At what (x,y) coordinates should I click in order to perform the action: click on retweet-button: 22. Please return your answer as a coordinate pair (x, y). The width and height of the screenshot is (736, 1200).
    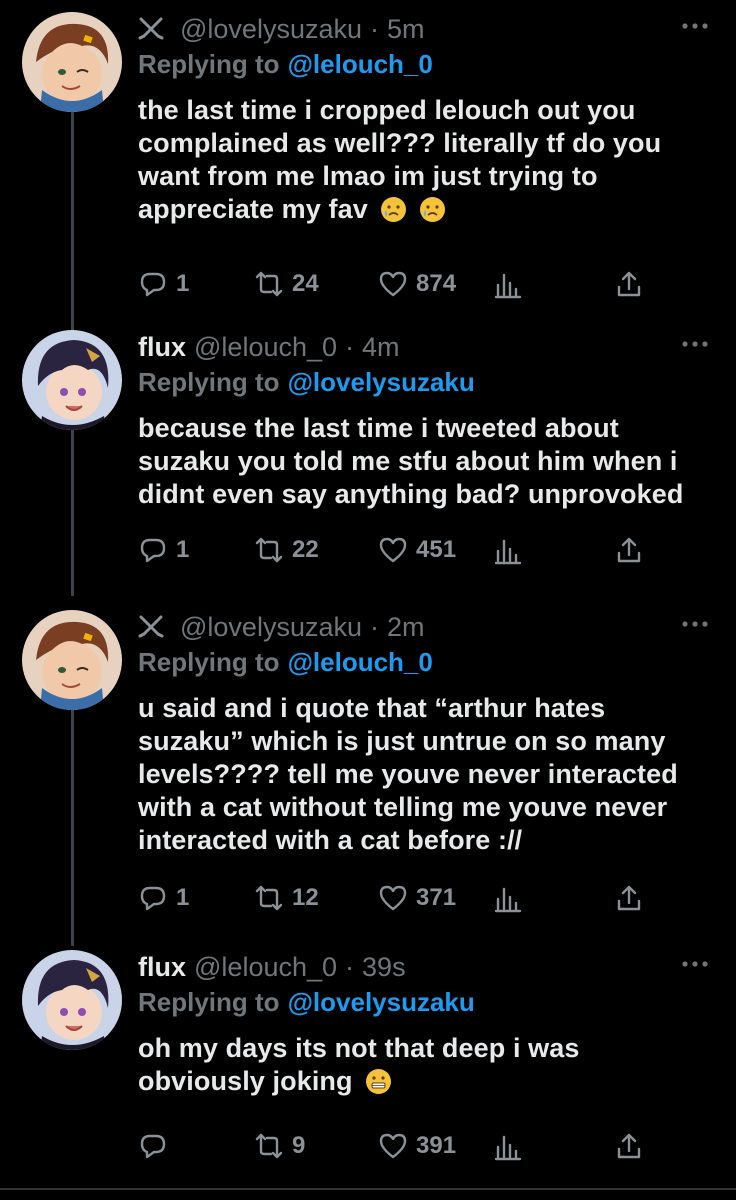
    Looking at the image, I should click on (286, 550).